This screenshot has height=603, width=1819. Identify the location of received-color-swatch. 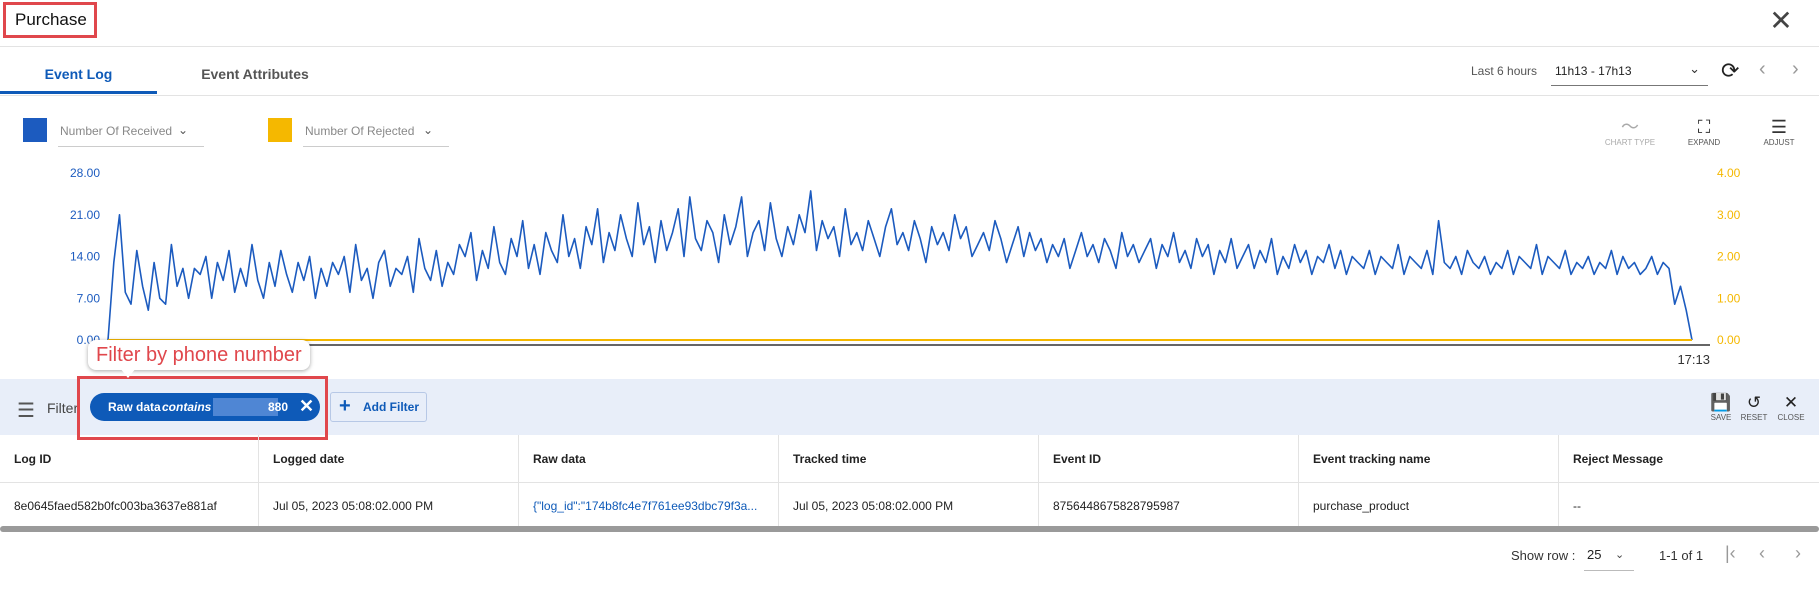
(35, 130).